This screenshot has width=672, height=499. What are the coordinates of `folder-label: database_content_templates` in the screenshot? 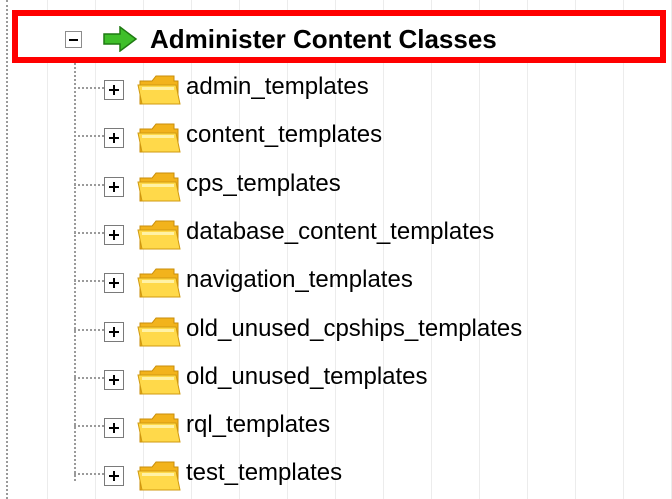 It's located at (340, 231).